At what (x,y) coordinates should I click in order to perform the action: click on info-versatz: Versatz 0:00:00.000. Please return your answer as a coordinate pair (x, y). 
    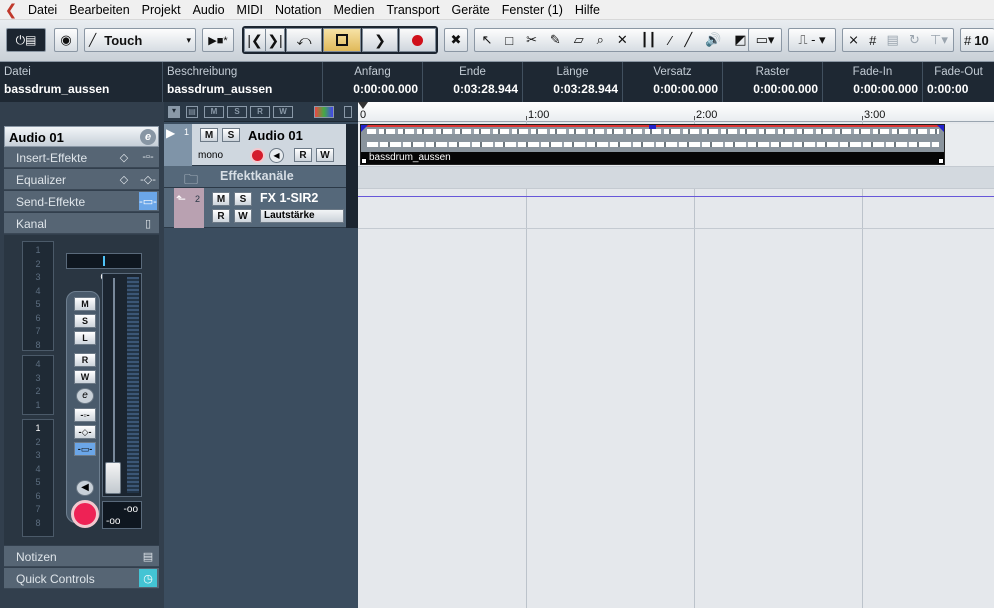
    Looking at the image, I should click on (672, 82).